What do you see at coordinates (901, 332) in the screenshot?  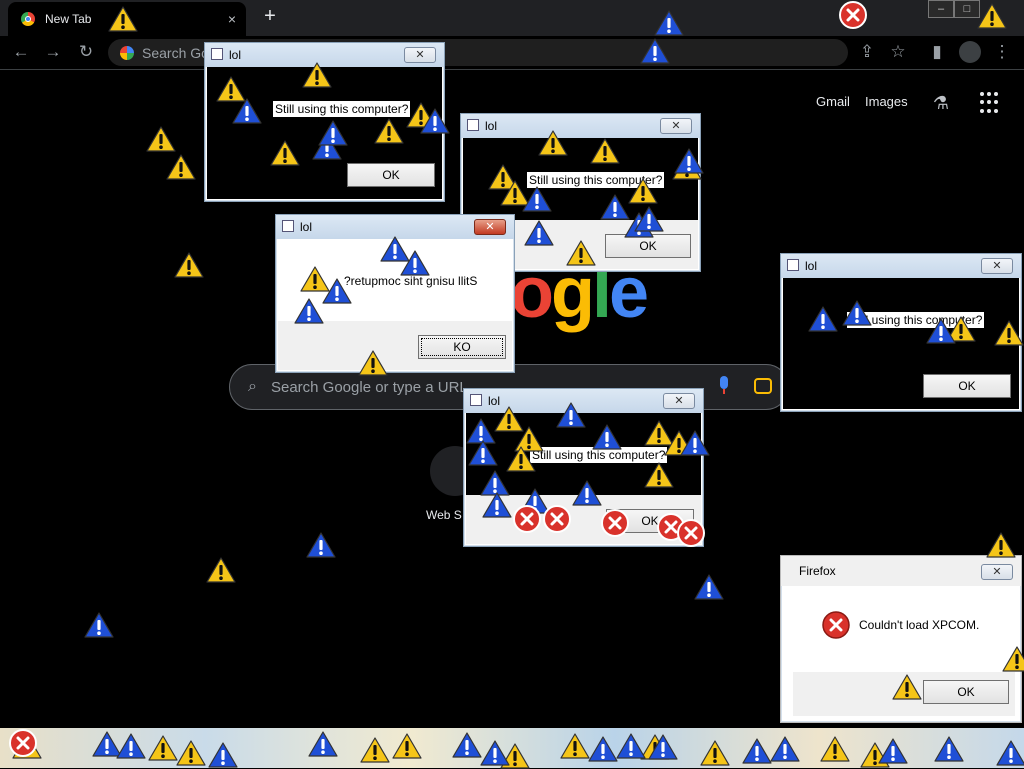 I see `lol-dialog-4: lol ✕ Still using this computer? OK` at bounding box center [901, 332].